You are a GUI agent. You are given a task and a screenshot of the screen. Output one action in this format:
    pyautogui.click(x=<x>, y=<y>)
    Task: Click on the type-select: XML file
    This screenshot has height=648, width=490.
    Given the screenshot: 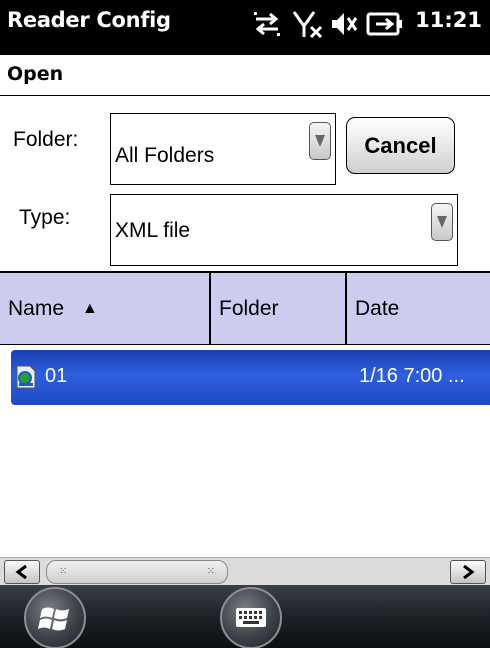 What is the action you would take?
    pyautogui.click(x=284, y=230)
    